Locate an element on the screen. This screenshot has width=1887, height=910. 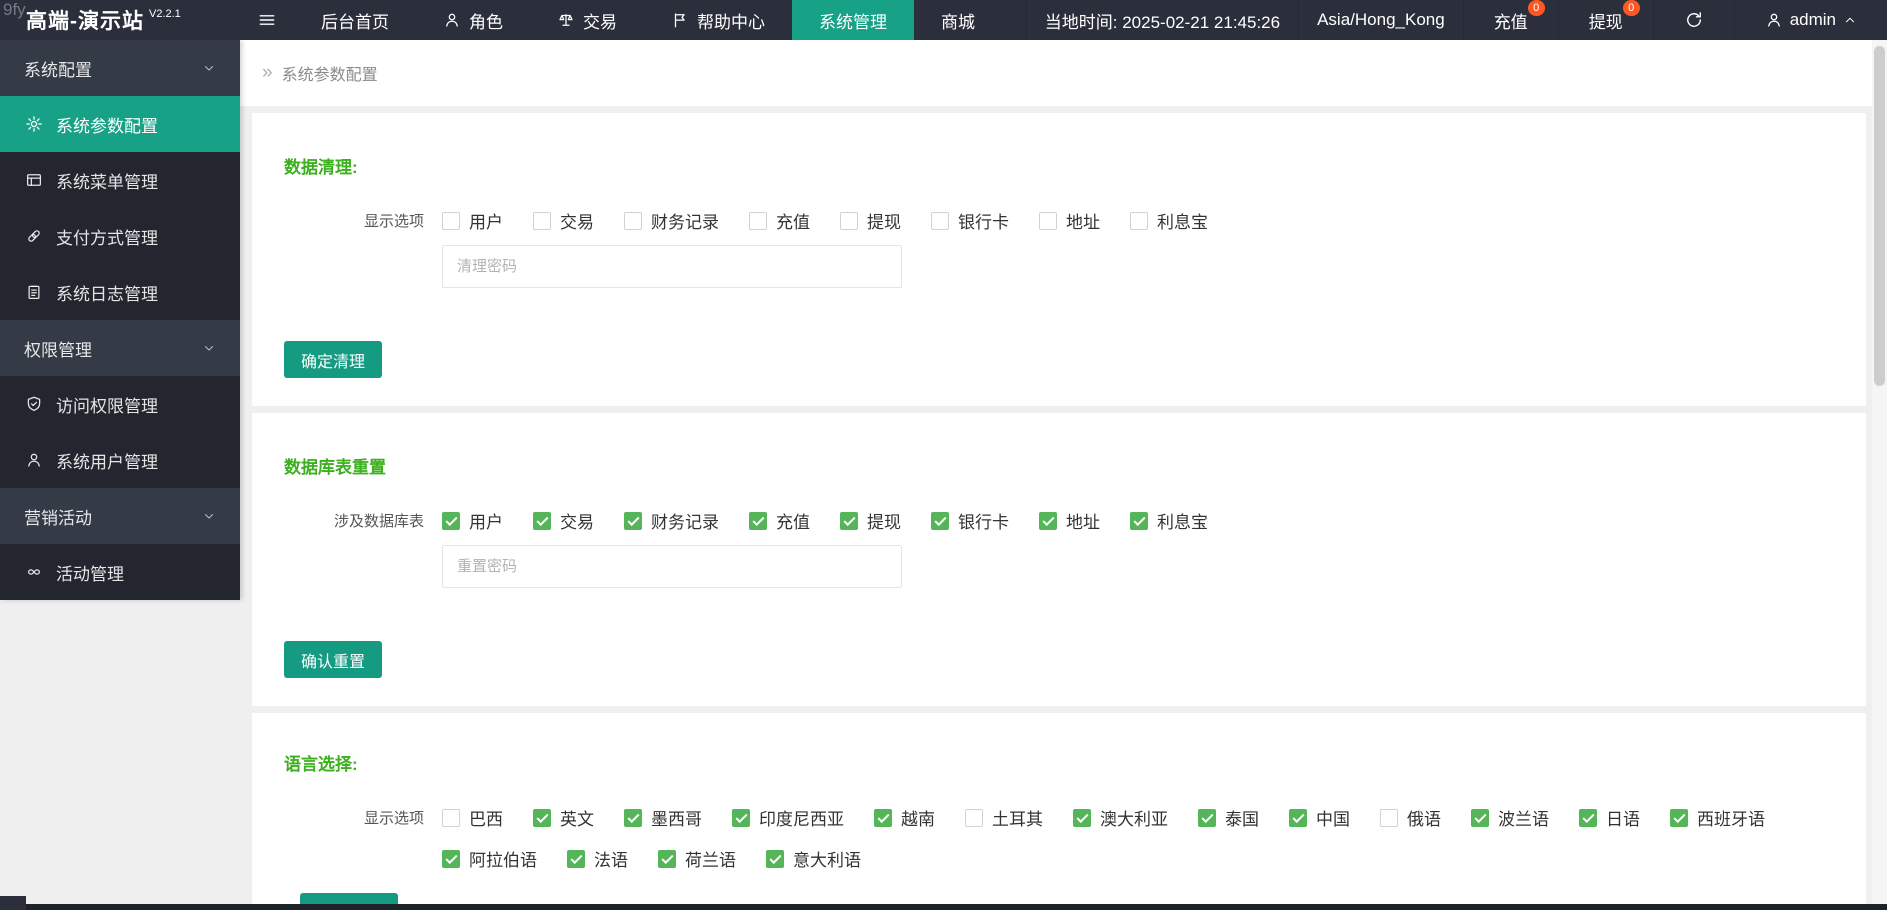
reset-password-input is located at coordinates (672, 566).